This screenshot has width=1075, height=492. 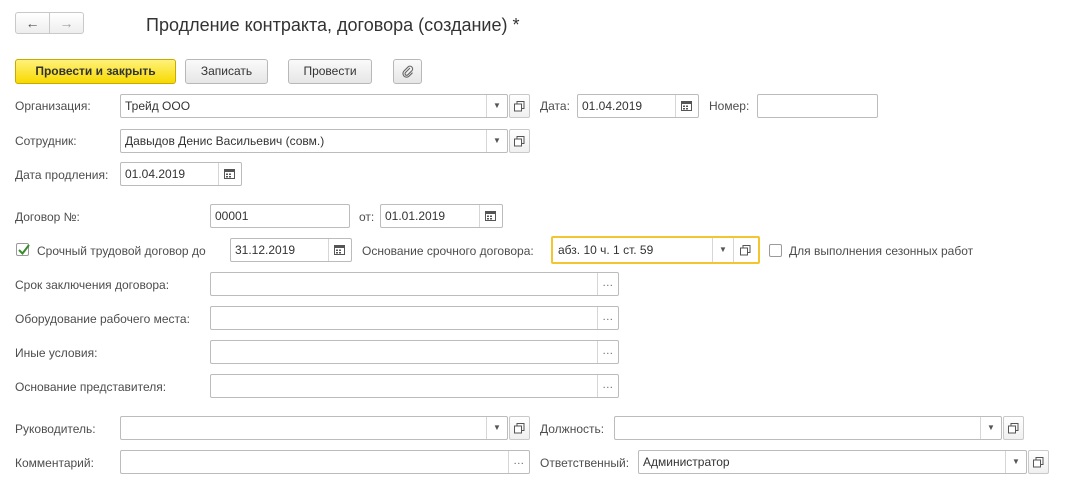 I want to click on contract-from-value: 01.01.2019, so click(x=415, y=216).